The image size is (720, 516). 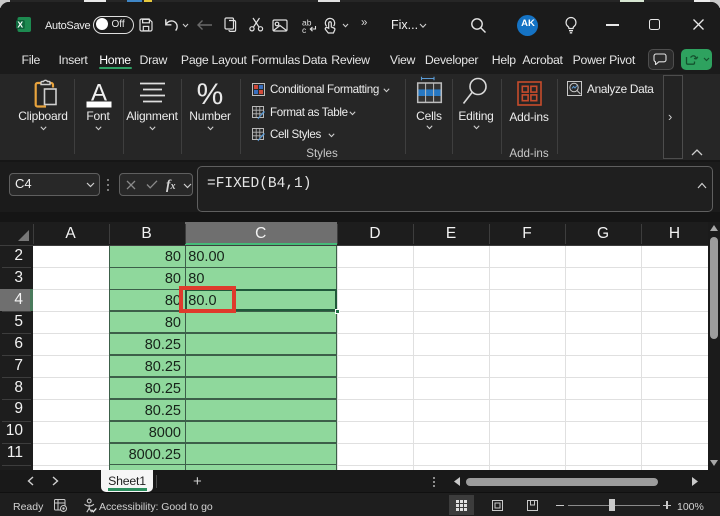 What do you see at coordinates (20, 25) in the screenshot?
I see `svg-text: X` at bounding box center [20, 25].